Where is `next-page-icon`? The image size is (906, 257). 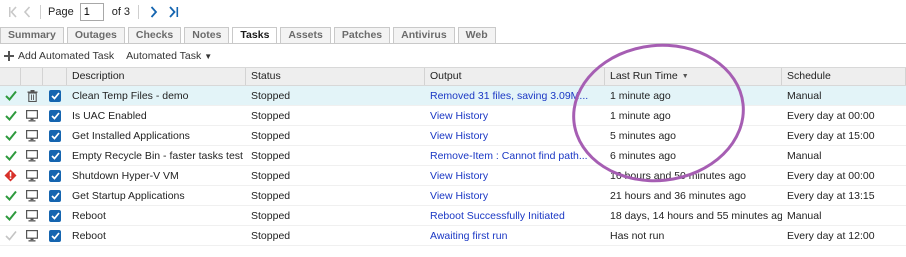
next-page-icon is located at coordinates (153, 12).